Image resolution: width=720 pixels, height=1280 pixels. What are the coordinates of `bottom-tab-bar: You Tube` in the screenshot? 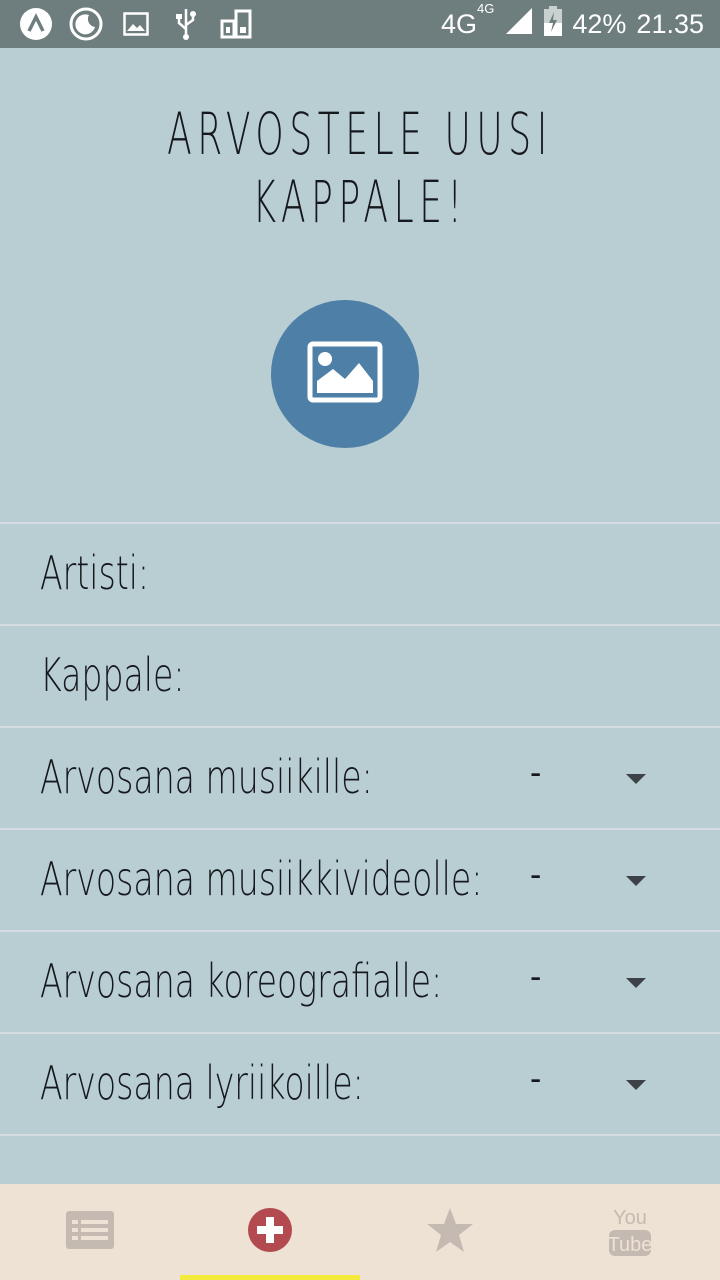 It's located at (360, 1232).